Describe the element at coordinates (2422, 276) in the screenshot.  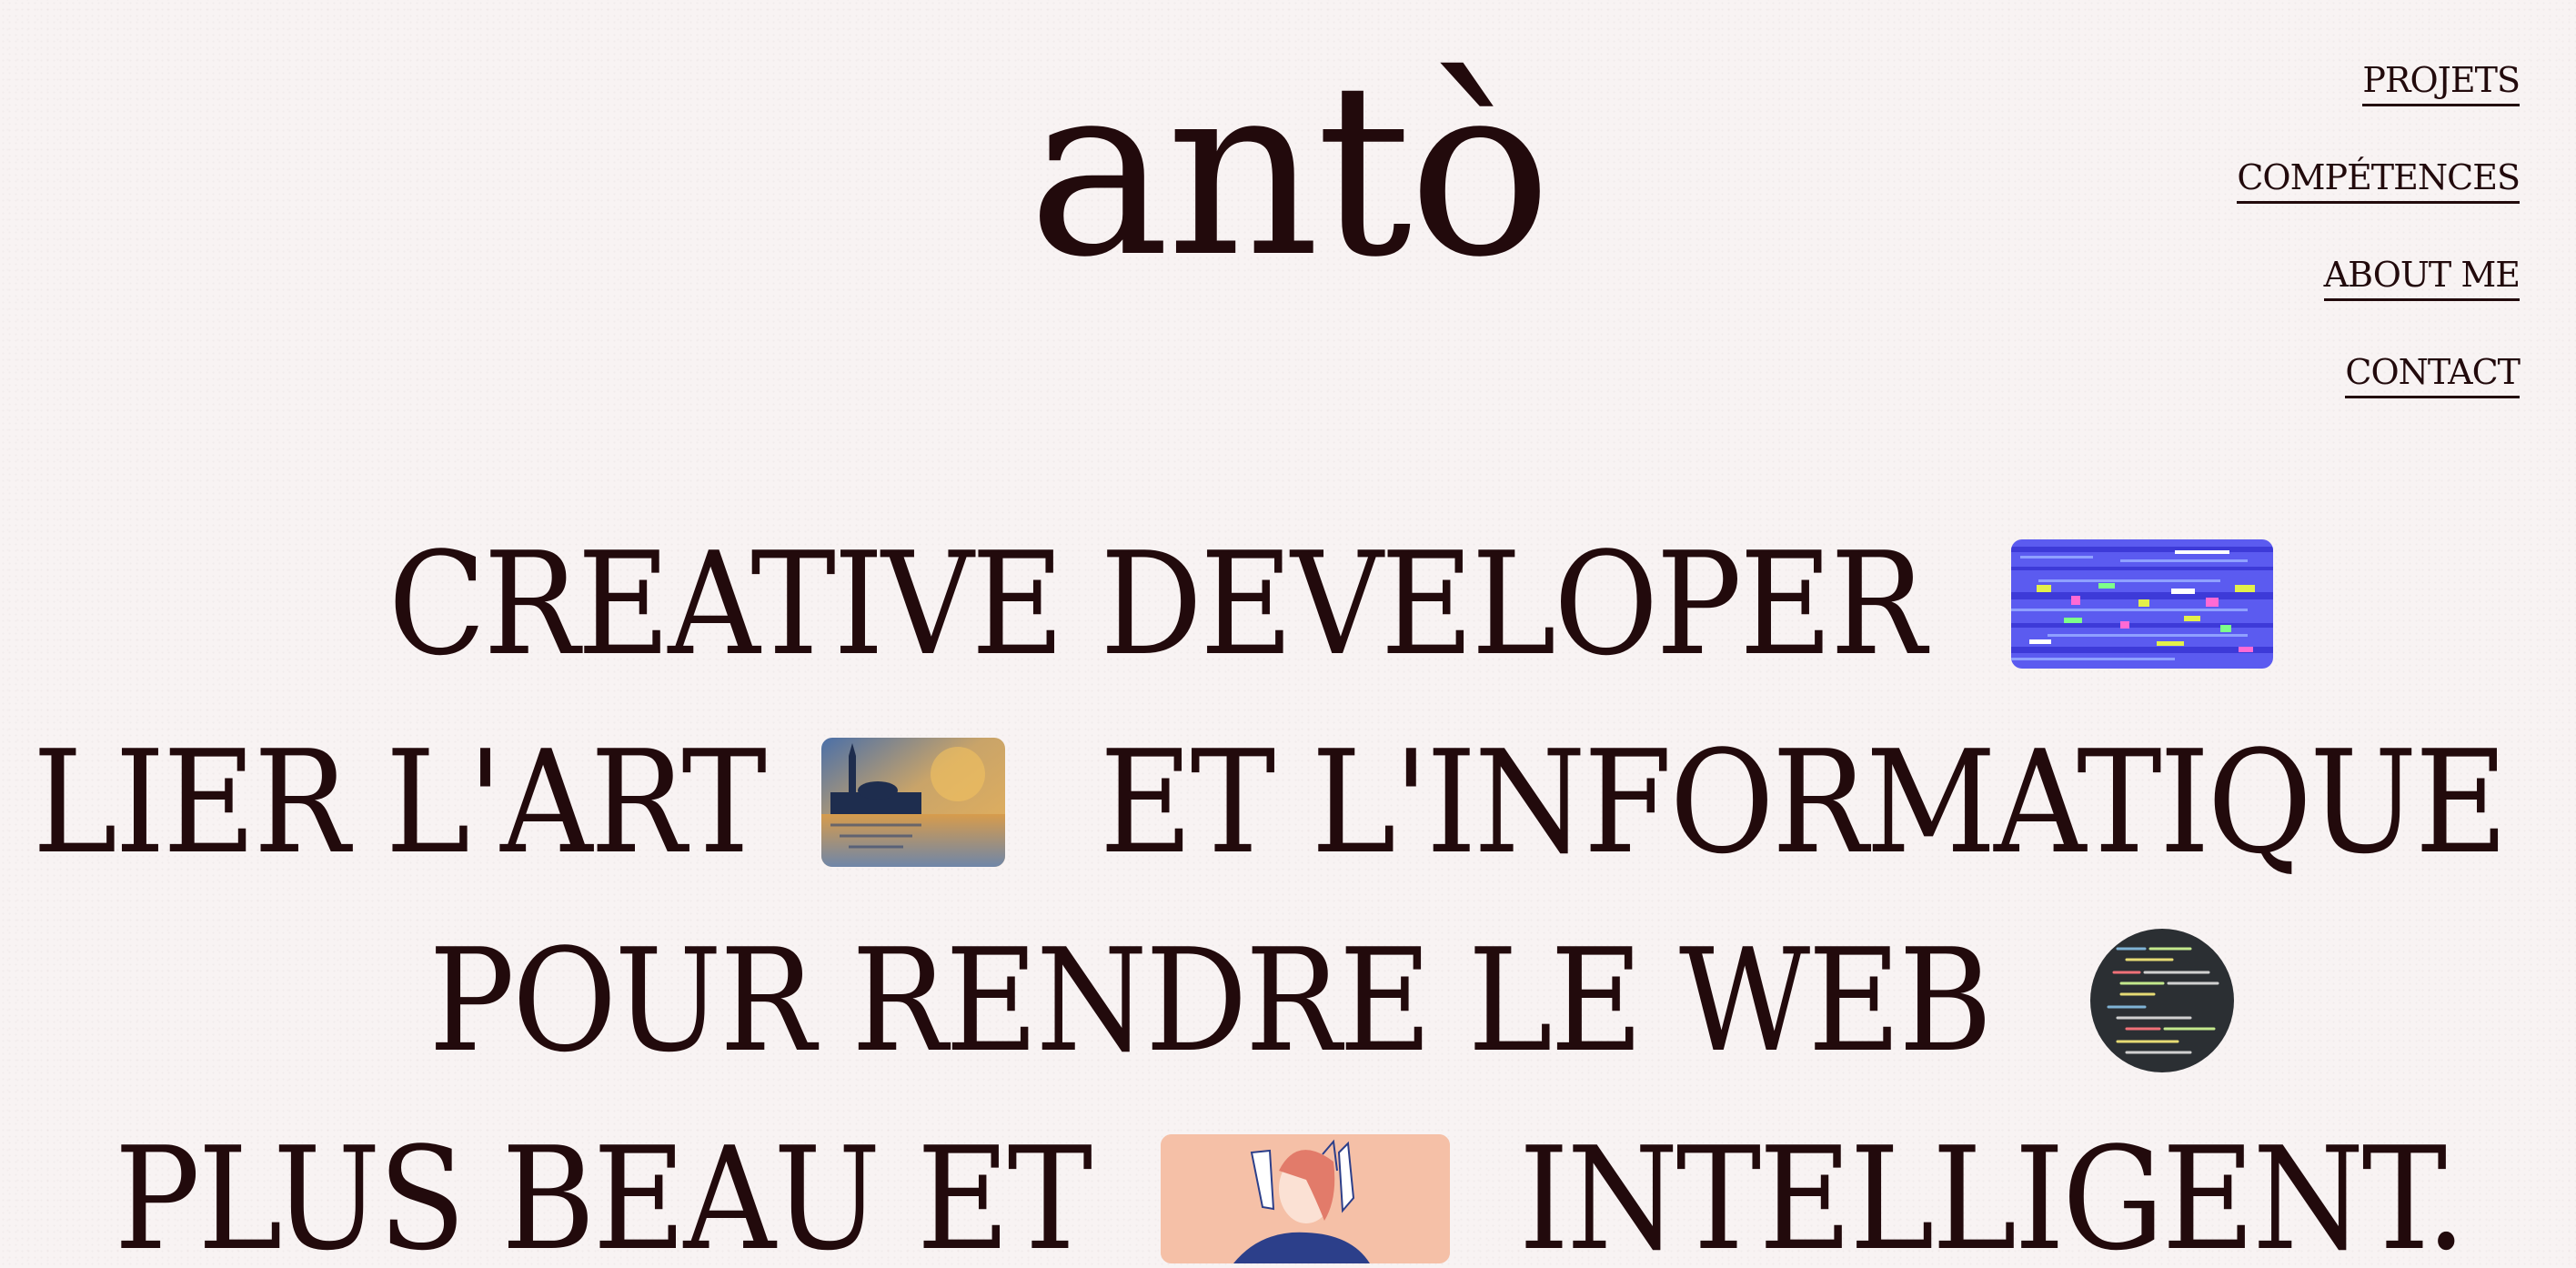
I see `nav-link-about-me: ABOUT ME` at that location.